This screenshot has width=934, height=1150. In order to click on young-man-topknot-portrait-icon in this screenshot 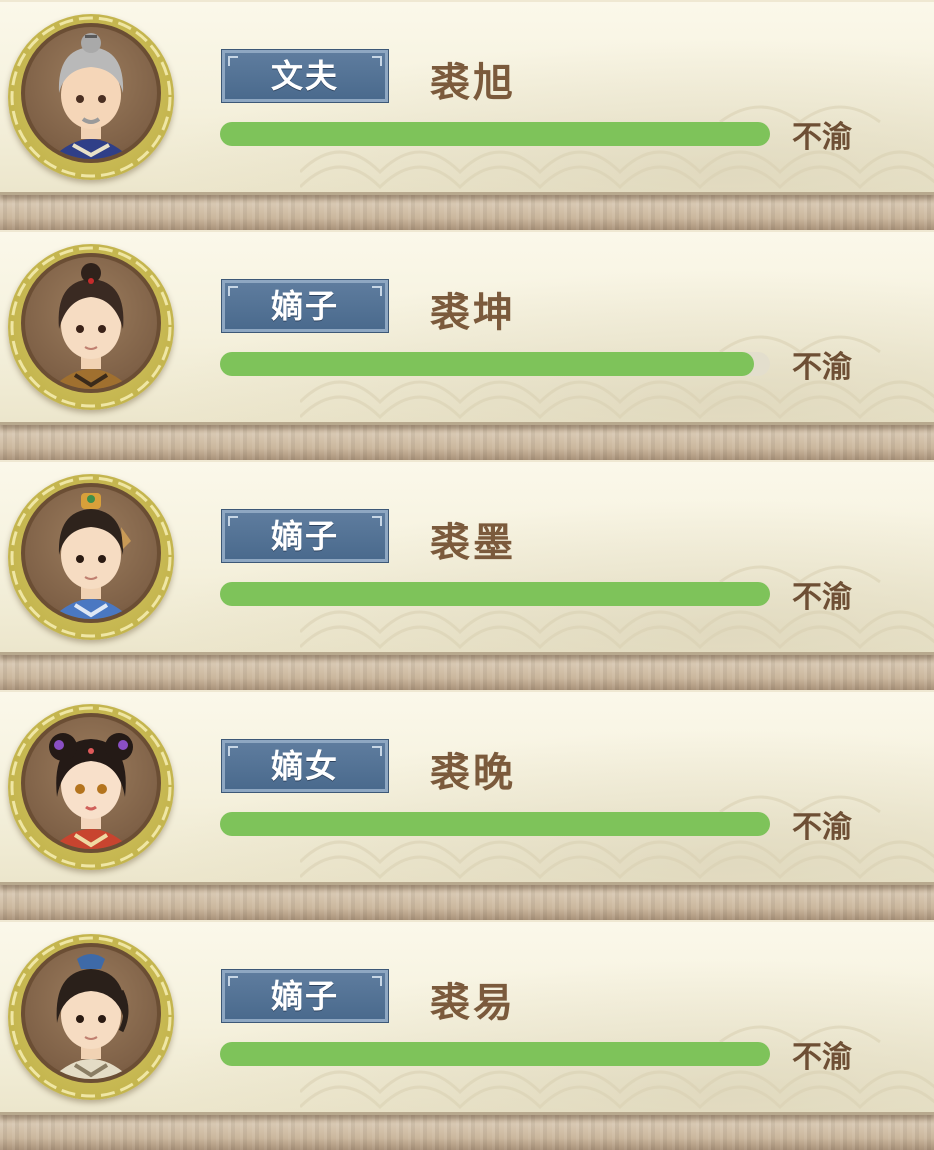, I will do `click(91, 556)`.